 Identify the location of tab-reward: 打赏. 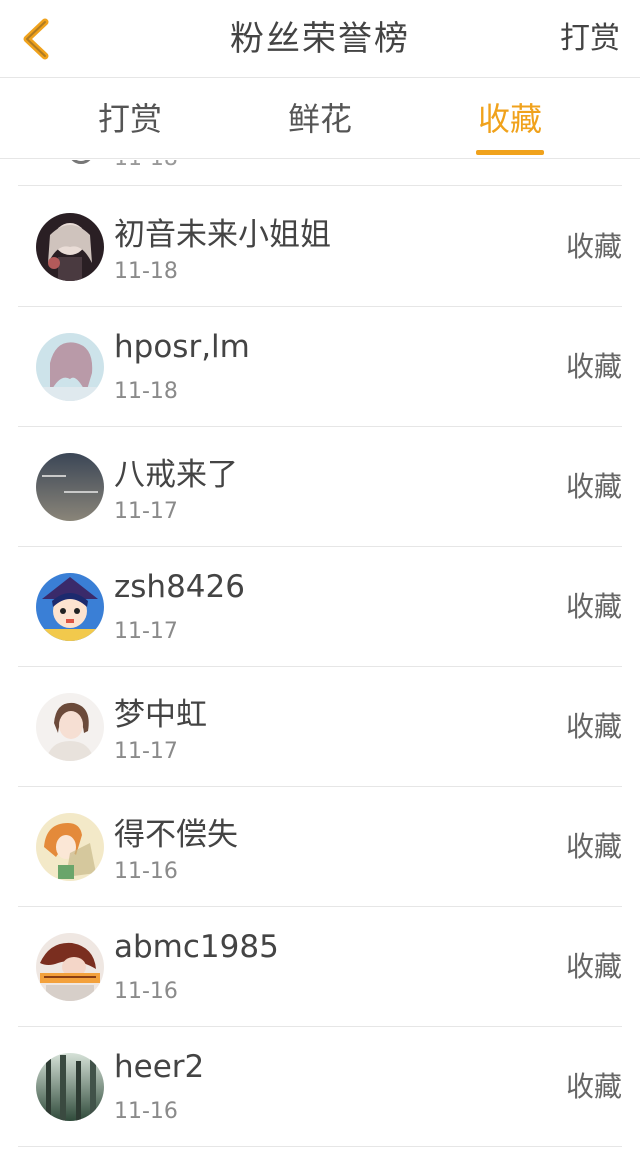
(130, 119).